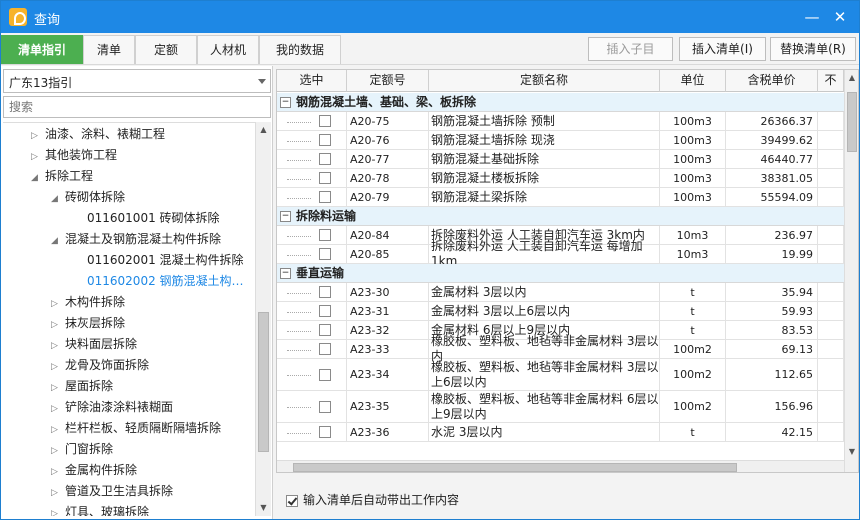 The image size is (860, 520). I want to click on col-header-price: 含税单价, so click(772, 81).